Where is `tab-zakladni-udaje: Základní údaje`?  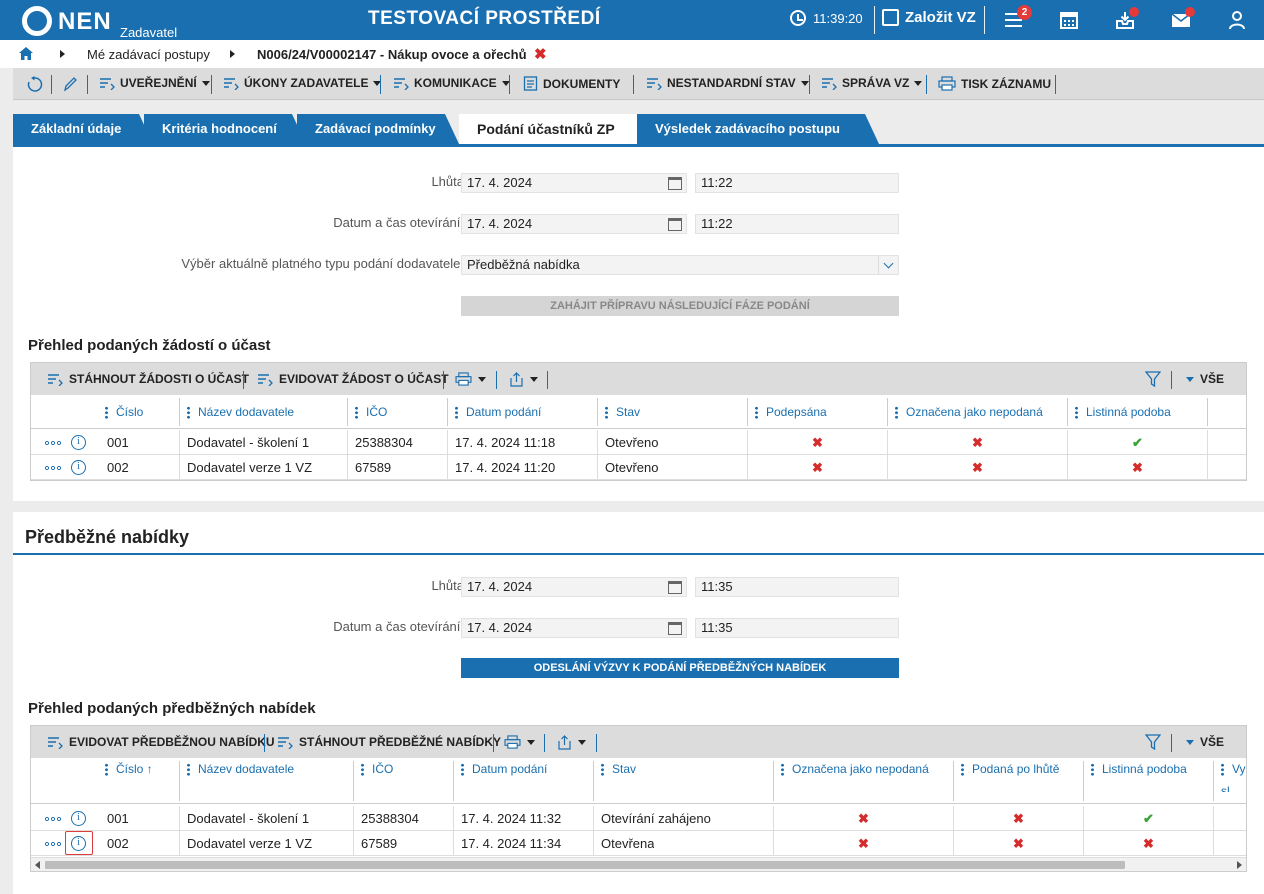
tab-zakladni-udaje: Základní údaje is located at coordinates (83, 129).